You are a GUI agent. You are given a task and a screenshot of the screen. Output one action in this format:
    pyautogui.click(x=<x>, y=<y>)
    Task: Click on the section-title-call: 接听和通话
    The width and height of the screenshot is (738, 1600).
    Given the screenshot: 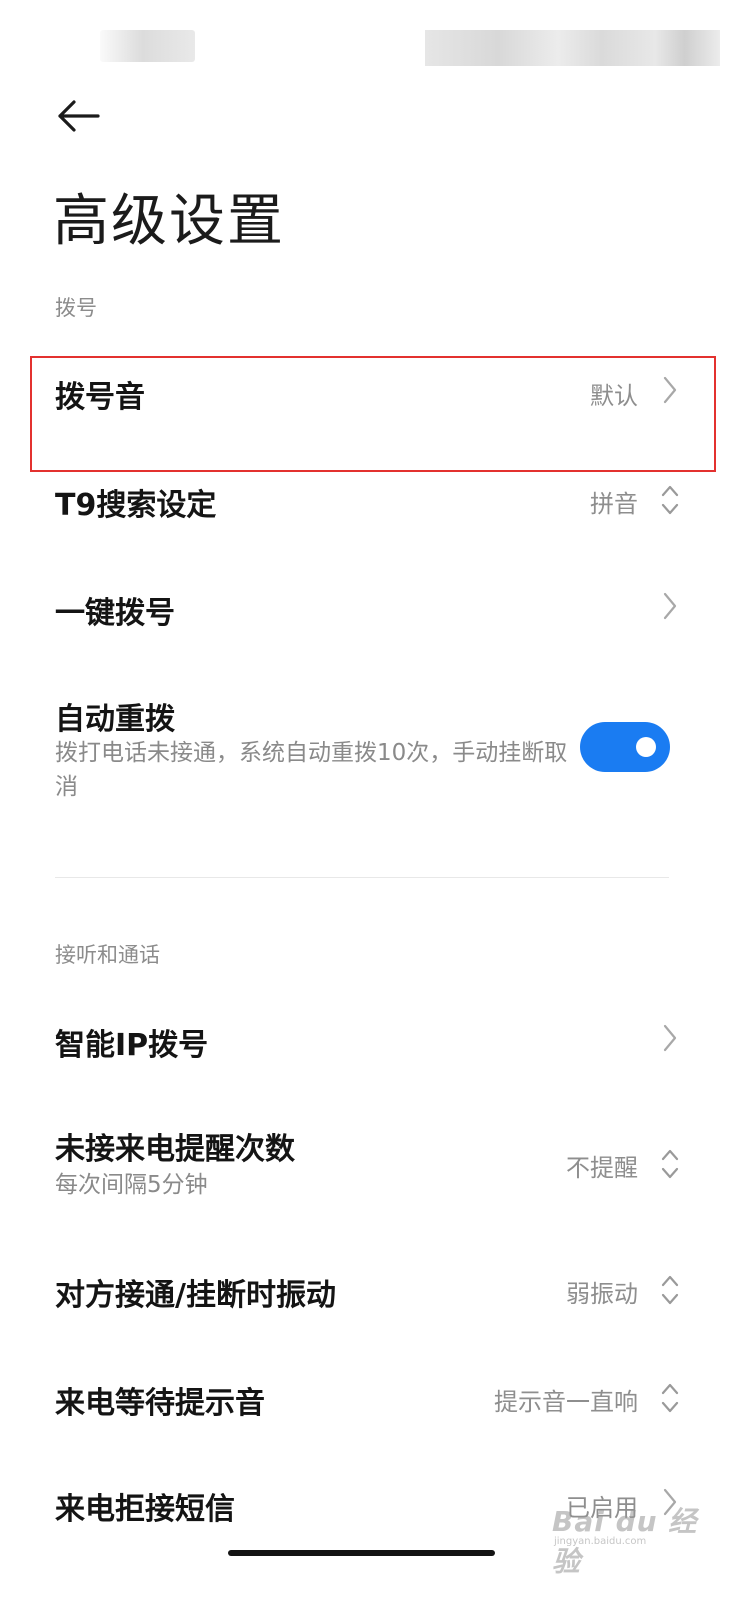 What is the action you would take?
    pyautogui.click(x=107, y=955)
    